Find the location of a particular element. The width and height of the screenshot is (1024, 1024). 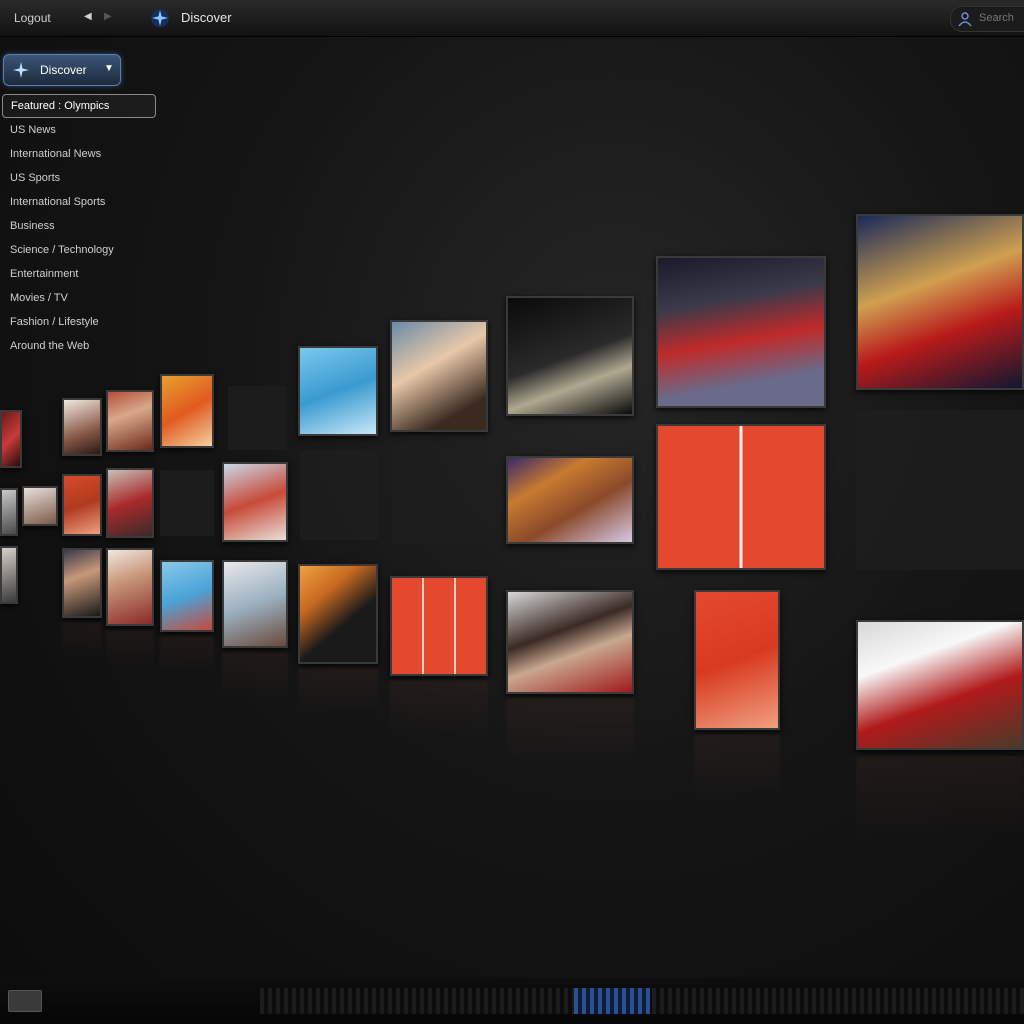

tile-red-runners-small is located at coordinates (82, 505).